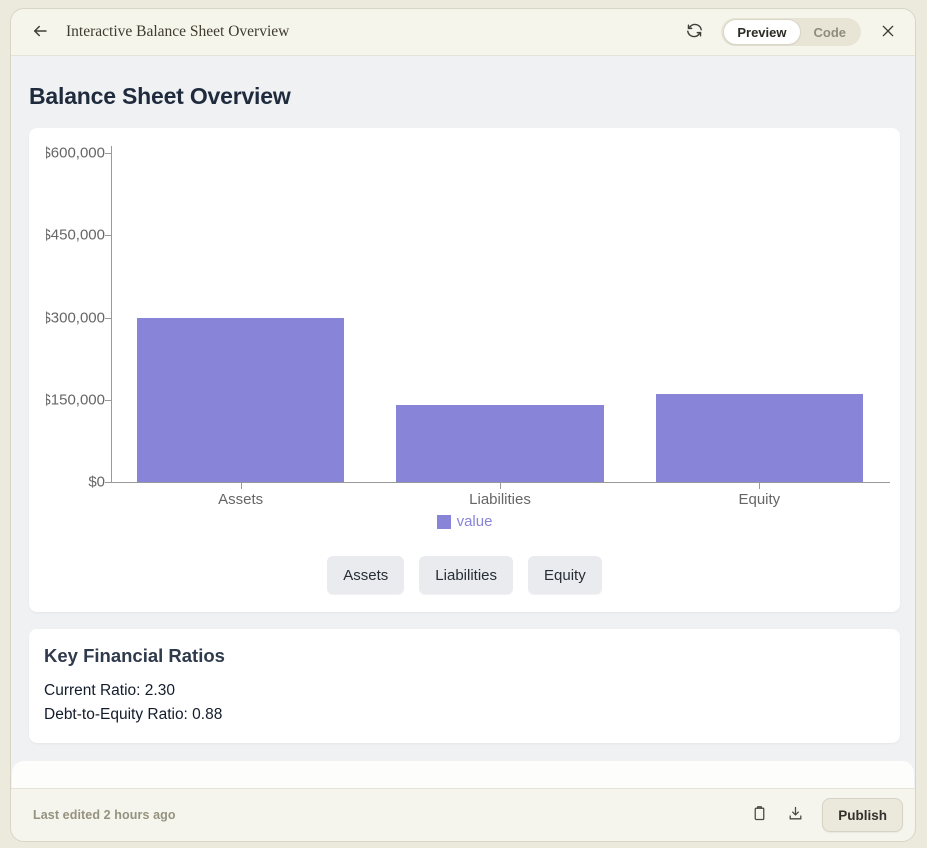  What do you see at coordinates (109, 690) in the screenshot?
I see `current-ratio-line: Current Ratio: 2.30` at bounding box center [109, 690].